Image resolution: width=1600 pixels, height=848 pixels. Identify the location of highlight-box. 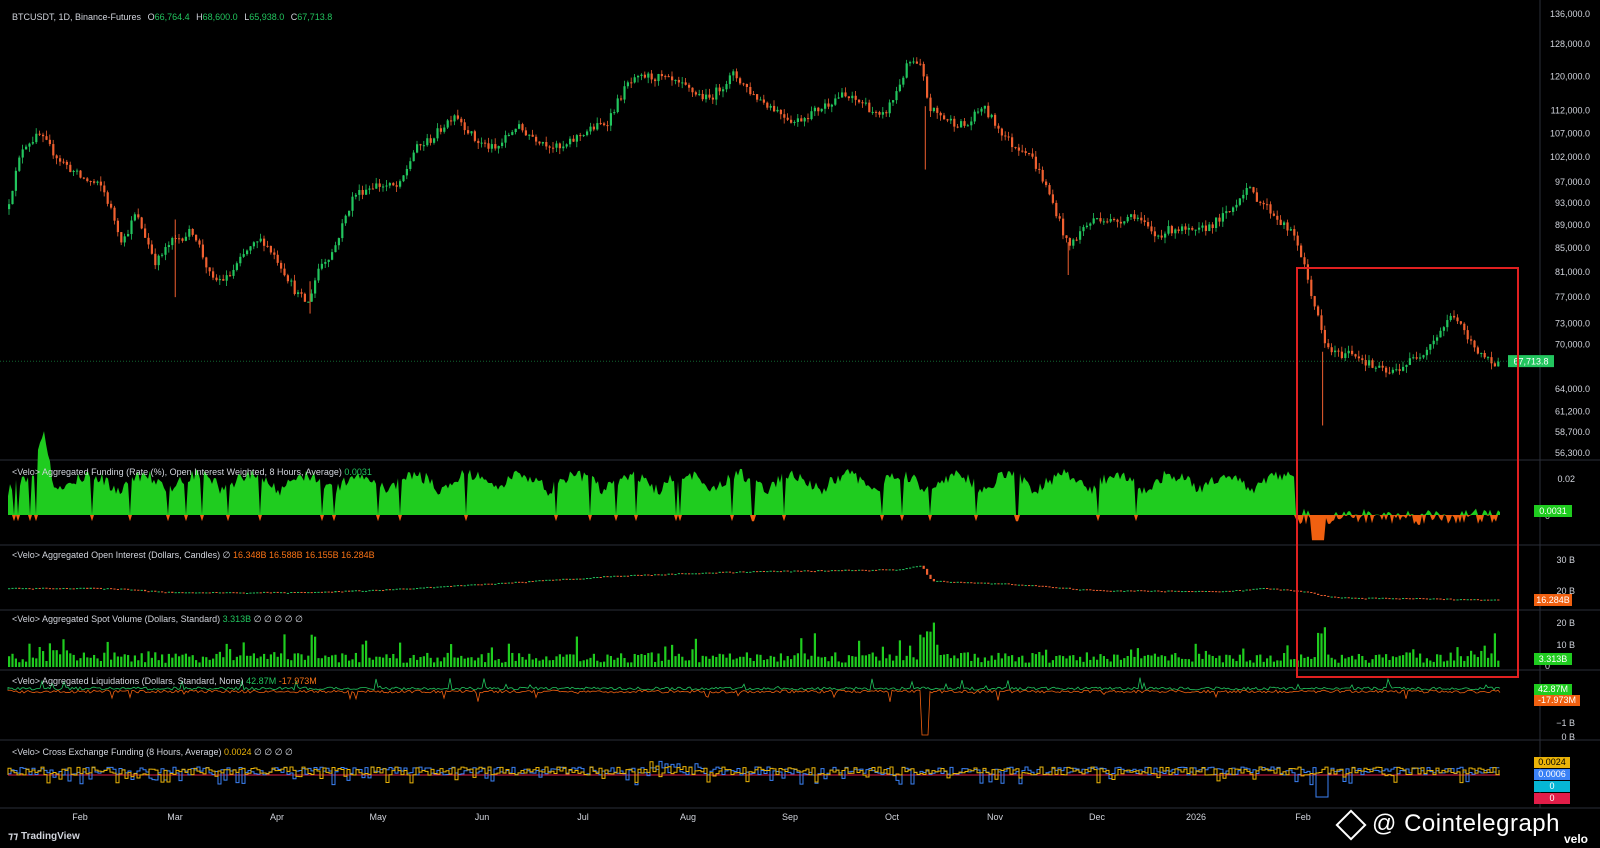
(1407, 472).